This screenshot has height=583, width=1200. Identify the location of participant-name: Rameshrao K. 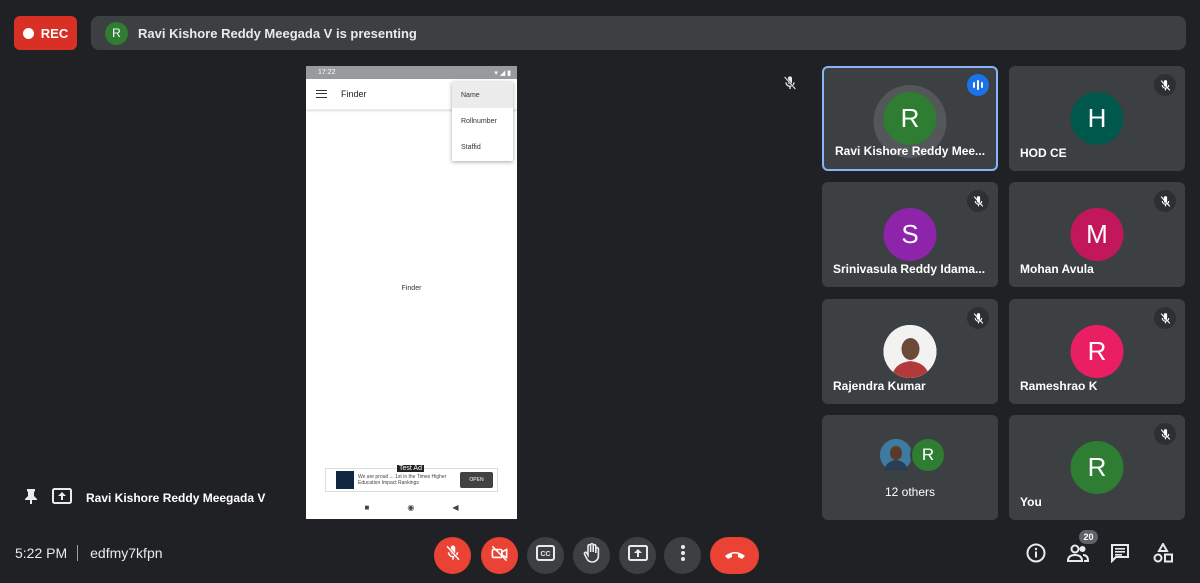
(1059, 386).